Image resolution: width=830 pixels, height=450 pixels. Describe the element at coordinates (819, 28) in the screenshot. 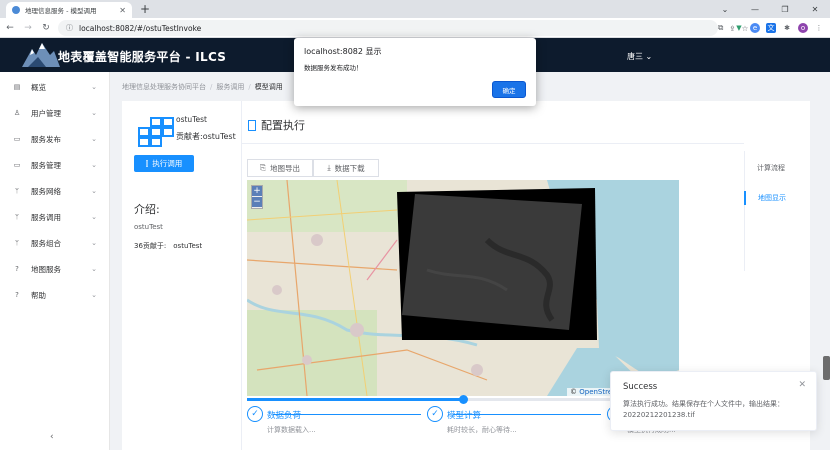

I see `more-menu-icon: ⋮` at that location.